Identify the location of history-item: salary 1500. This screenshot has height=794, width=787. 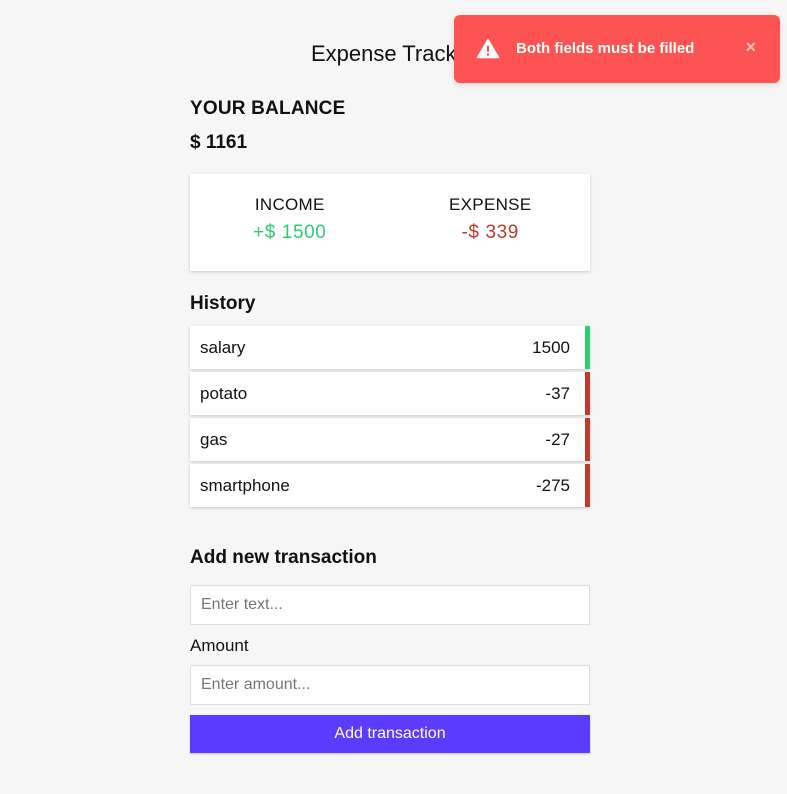
(390, 347).